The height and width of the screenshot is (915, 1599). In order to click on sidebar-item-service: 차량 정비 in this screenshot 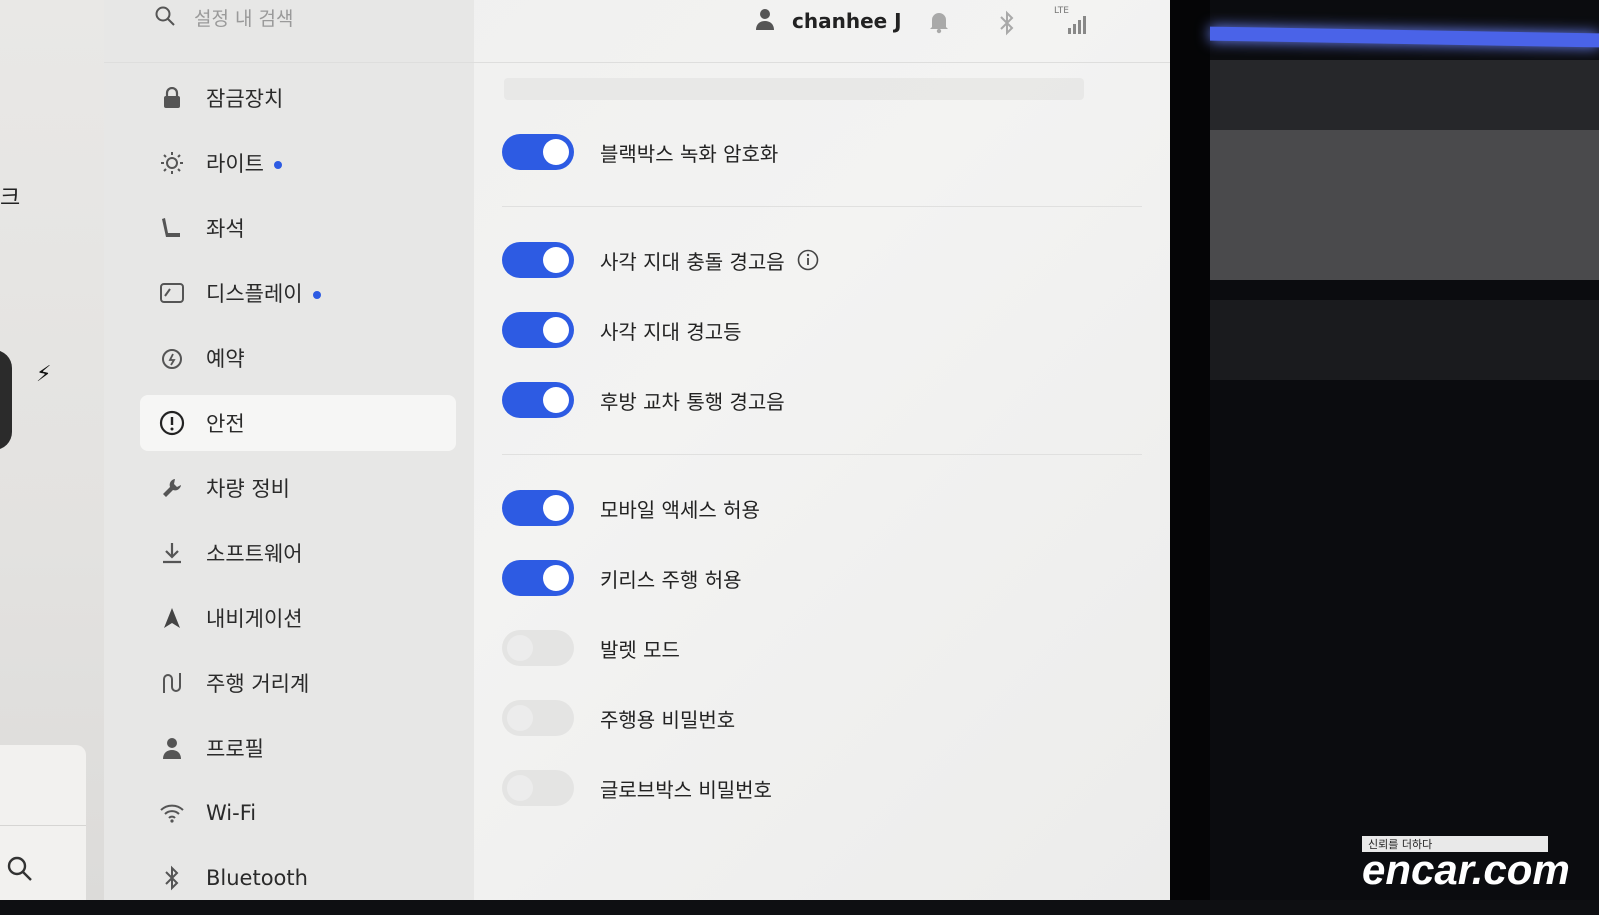, I will do `click(298, 488)`.